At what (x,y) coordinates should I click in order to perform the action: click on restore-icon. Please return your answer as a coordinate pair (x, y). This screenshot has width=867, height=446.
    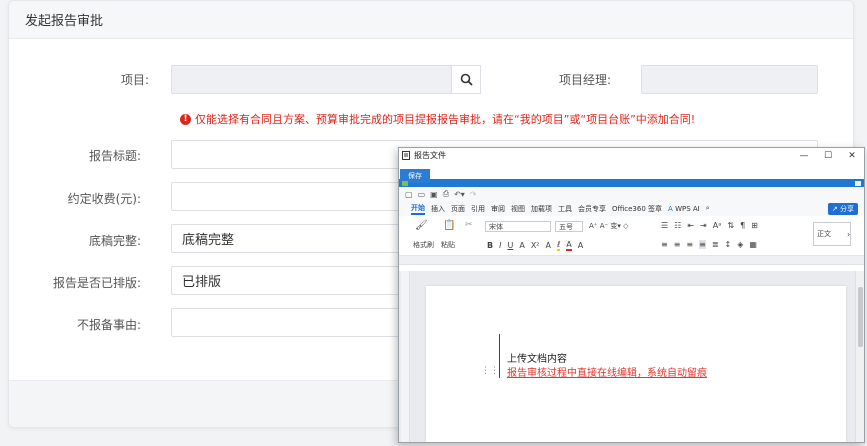
    Looking at the image, I should click on (858, 183).